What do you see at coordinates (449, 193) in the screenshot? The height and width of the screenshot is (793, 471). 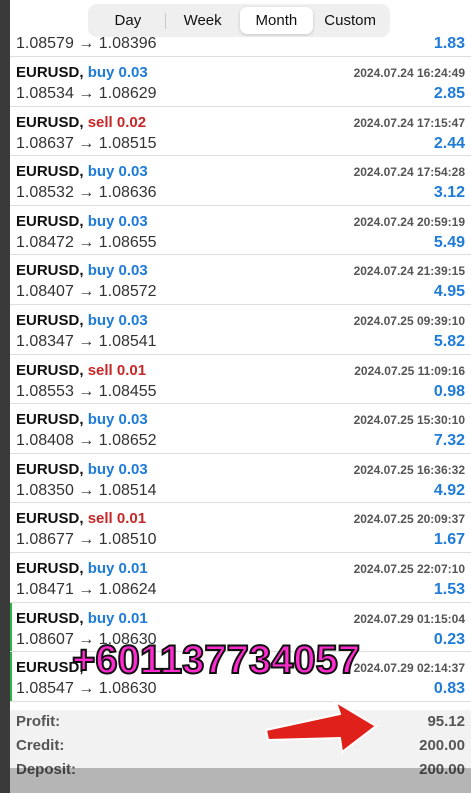 I see `trade-profit: 3.12` at bounding box center [449, 193].